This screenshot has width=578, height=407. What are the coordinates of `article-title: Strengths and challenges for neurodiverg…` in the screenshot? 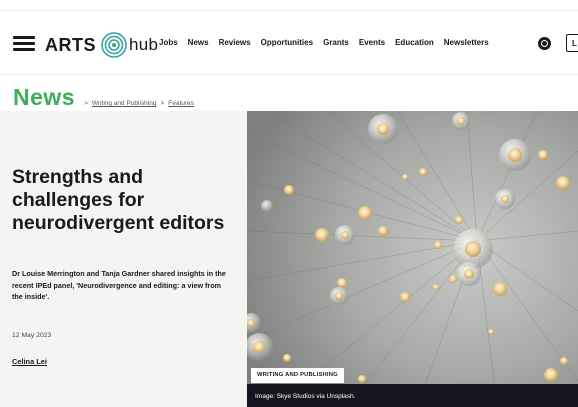 It's located at (124, 200).